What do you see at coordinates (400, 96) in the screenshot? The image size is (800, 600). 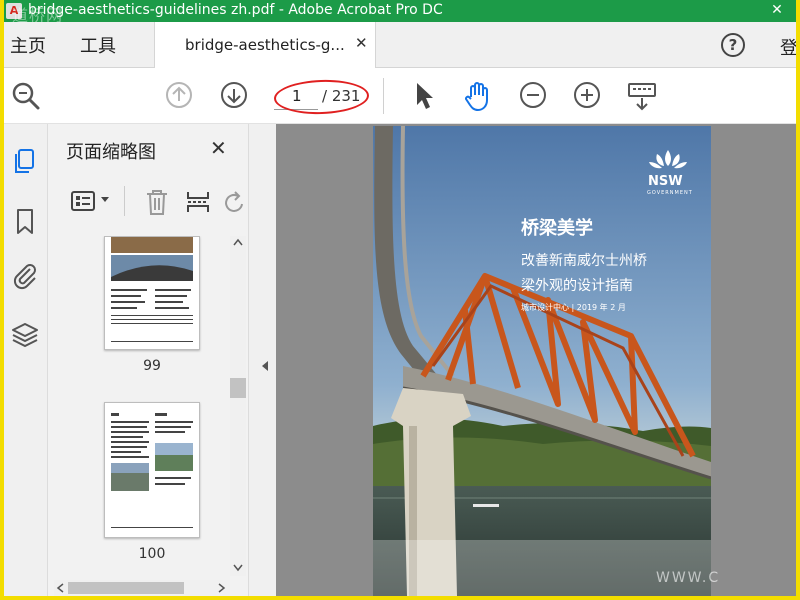 I see `main-toolbar: / 231` at bounding box center [400, 96].